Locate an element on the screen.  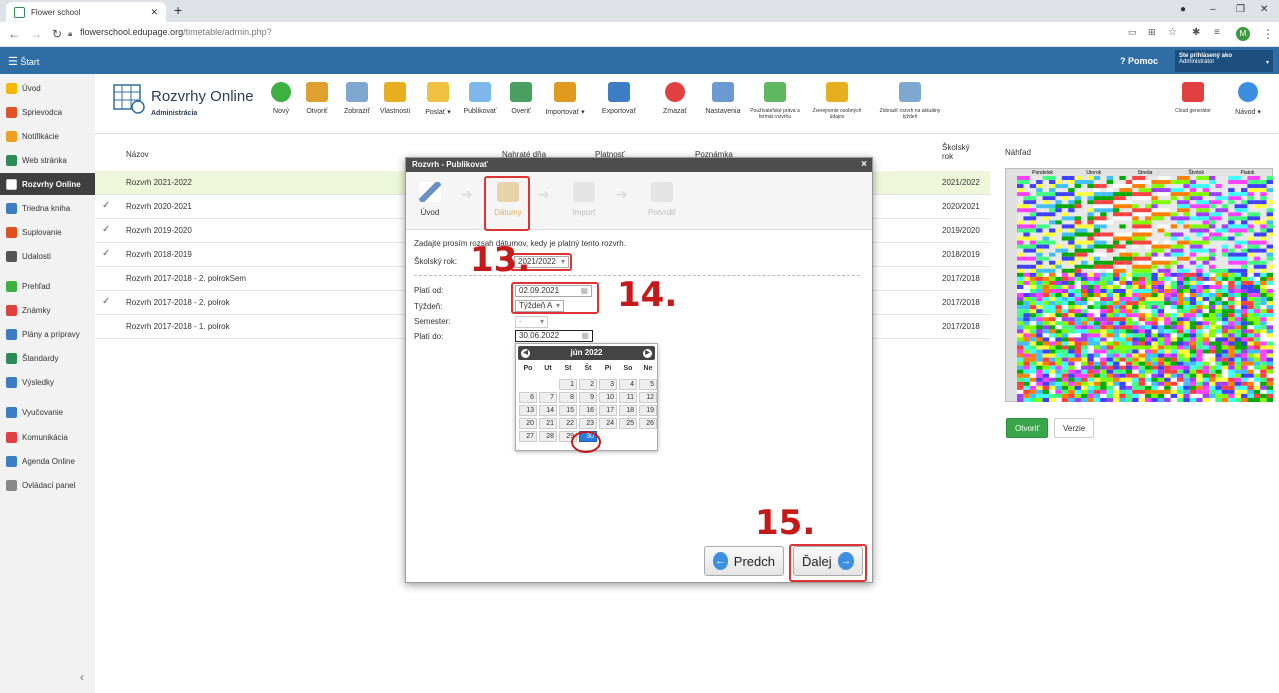
menu-dots-icon: ⋮ is located at coordinates (1268, 34).